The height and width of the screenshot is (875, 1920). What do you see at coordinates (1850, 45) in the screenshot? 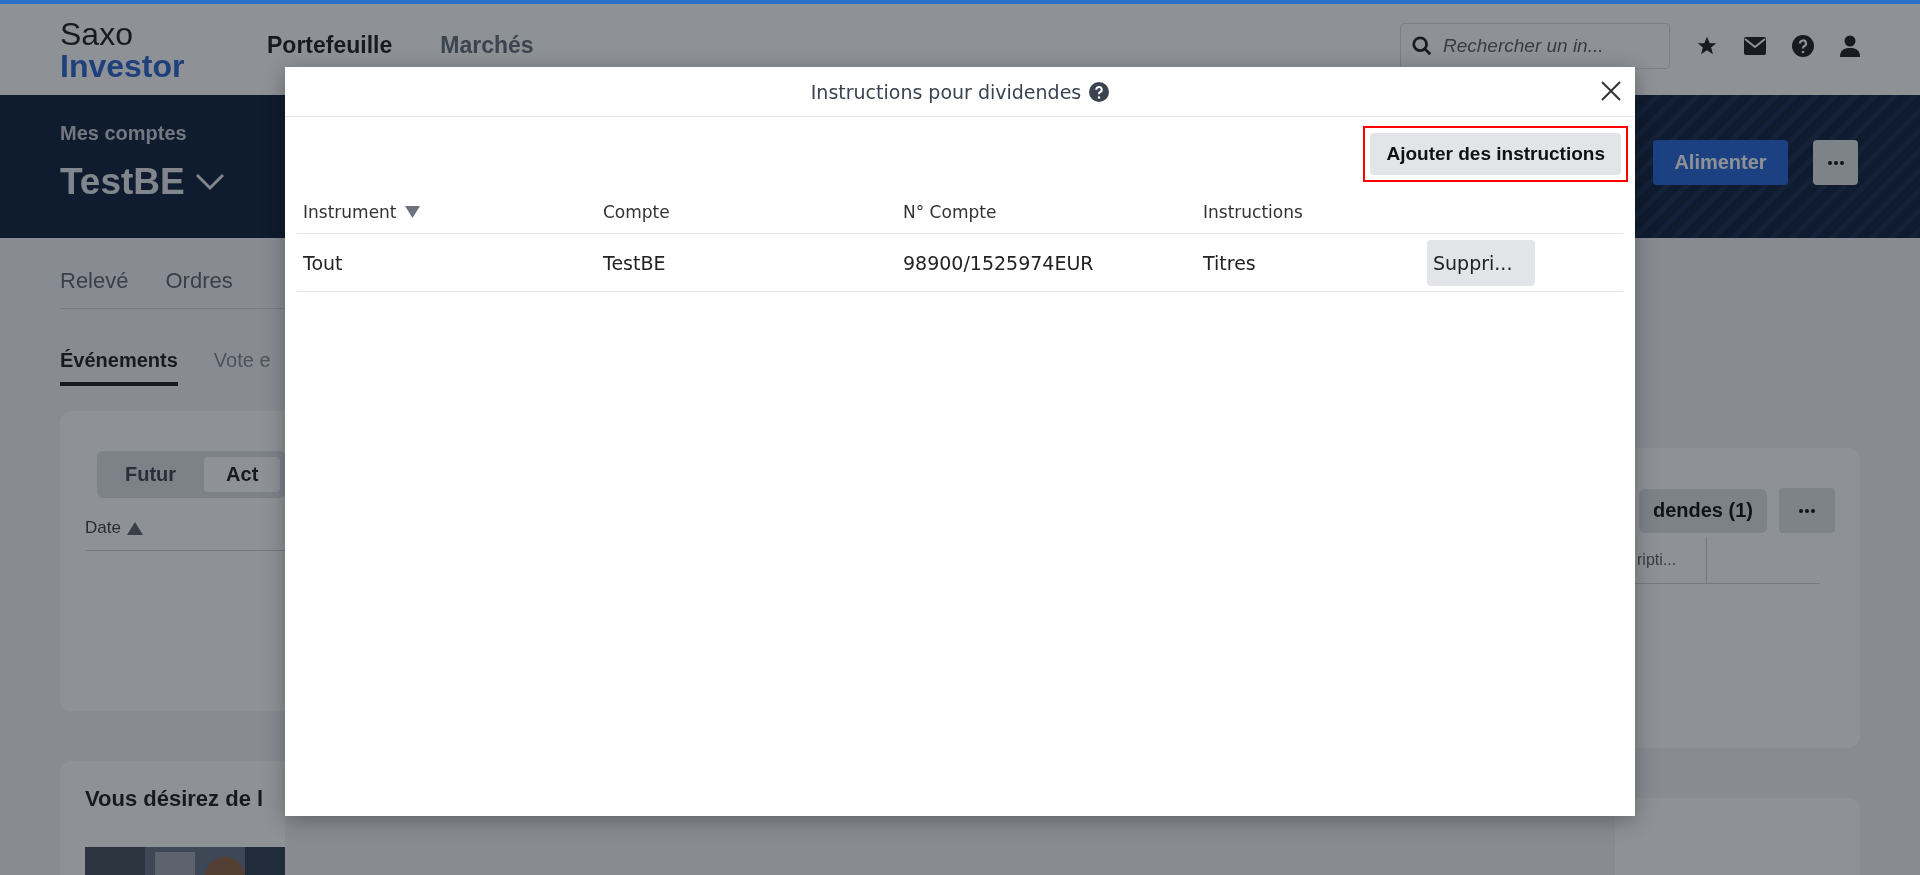
I see `user-icon` at bounding box center [1850, 45].